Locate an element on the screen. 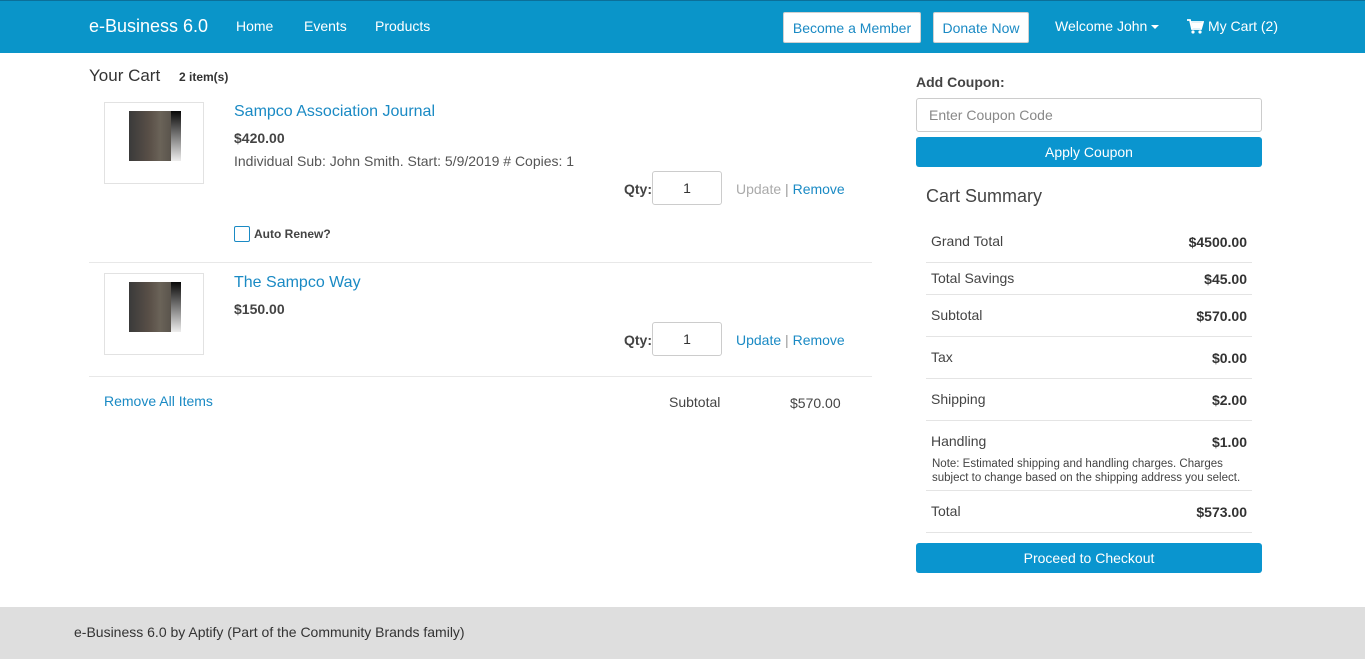 The width and height of the screenshot is (1365, 659). summary-label: Total is located at coordinates (946, 511).